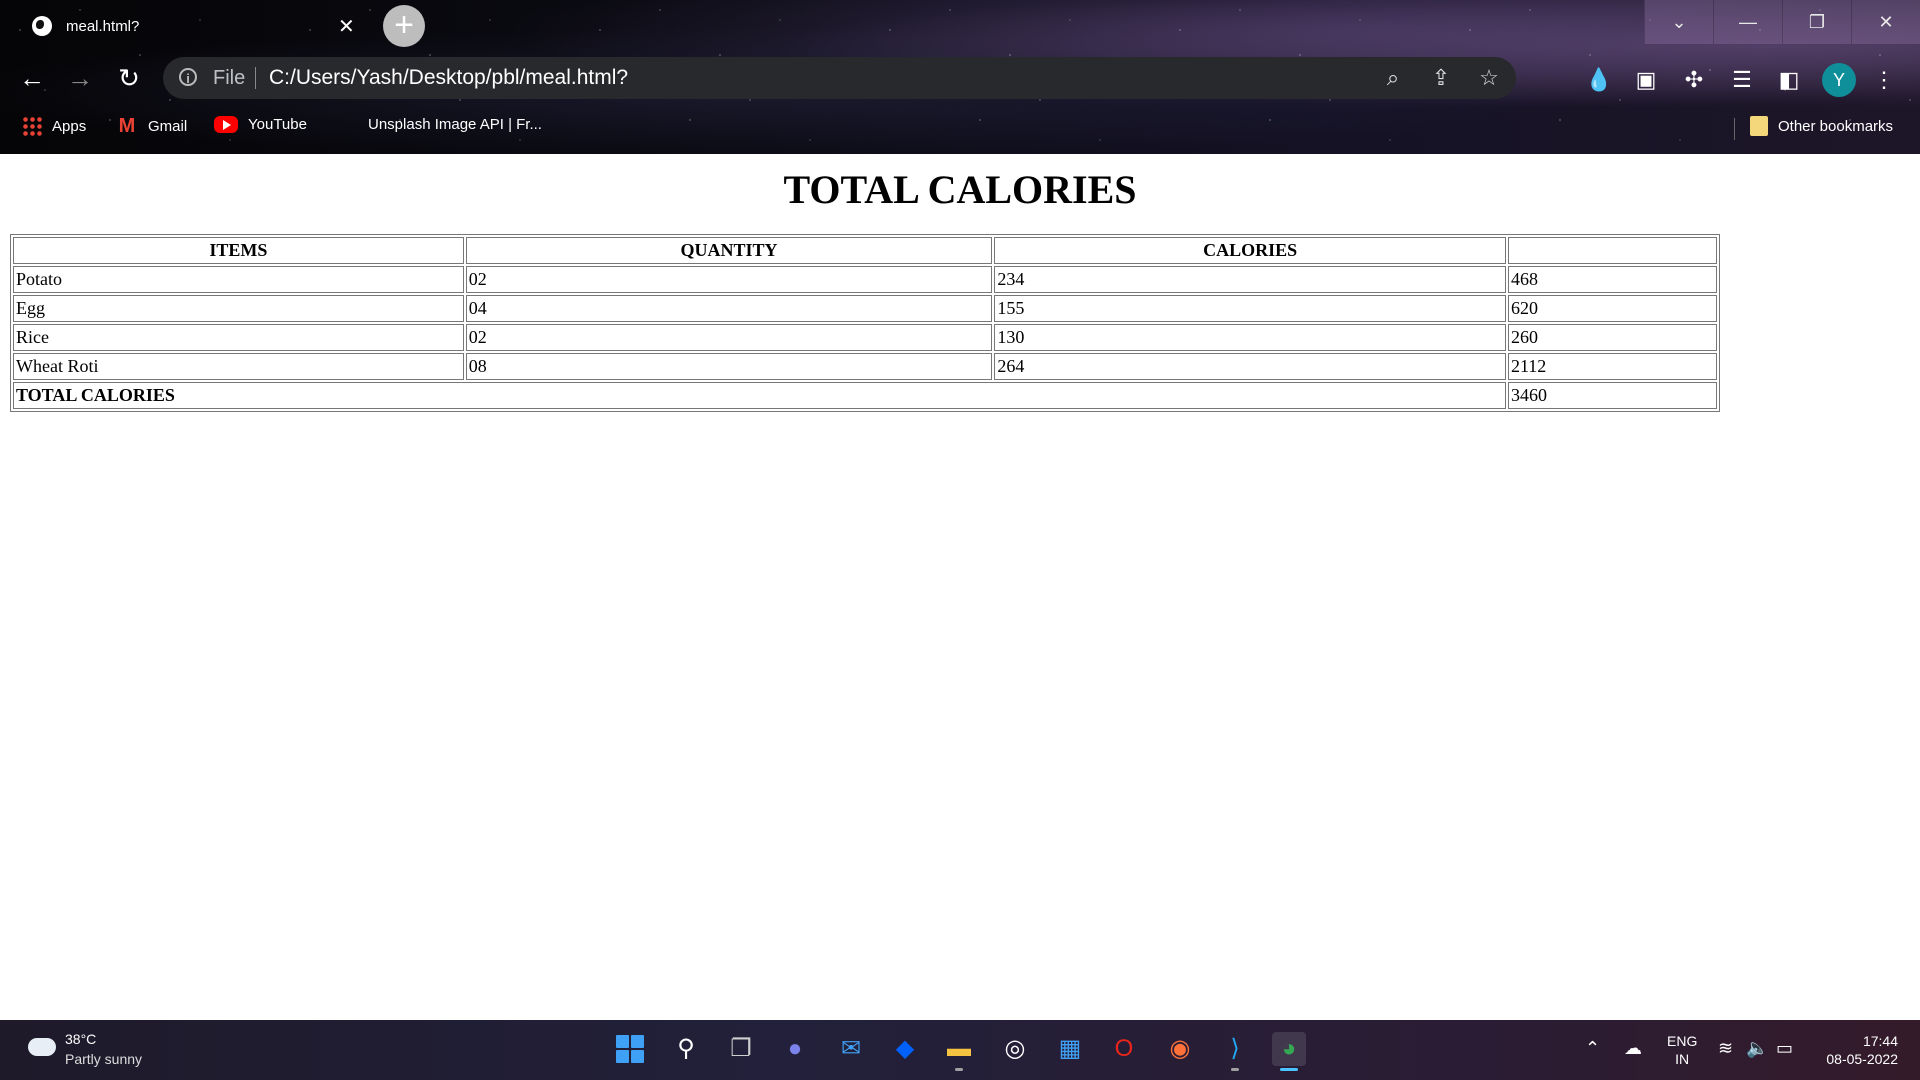  I want to click on calories-cell: 264, so click(1250, 366).